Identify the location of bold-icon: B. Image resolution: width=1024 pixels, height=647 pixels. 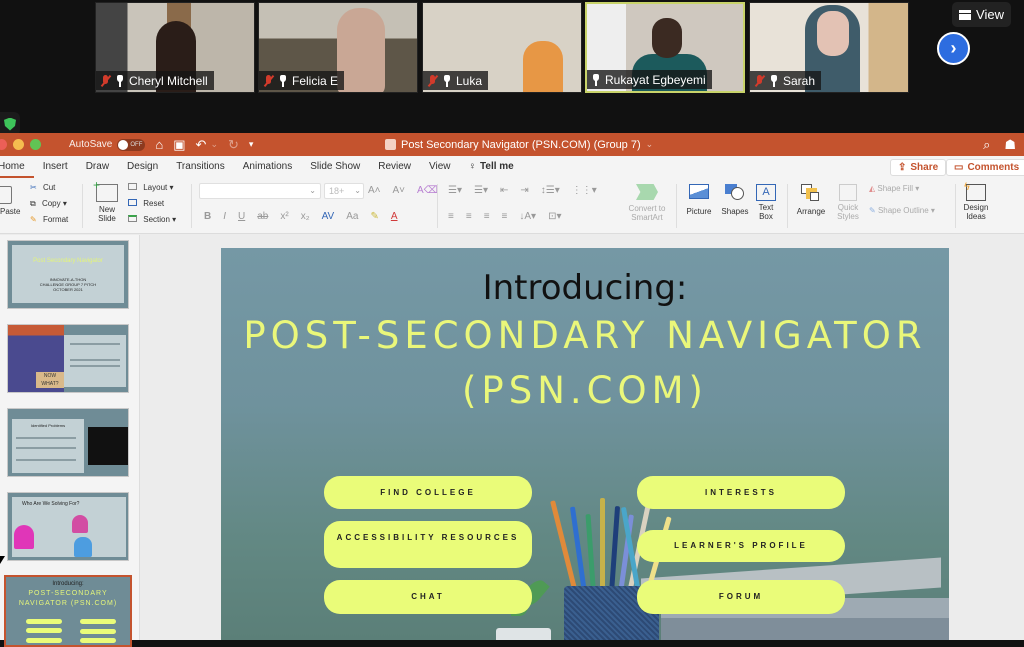
(207, 216).